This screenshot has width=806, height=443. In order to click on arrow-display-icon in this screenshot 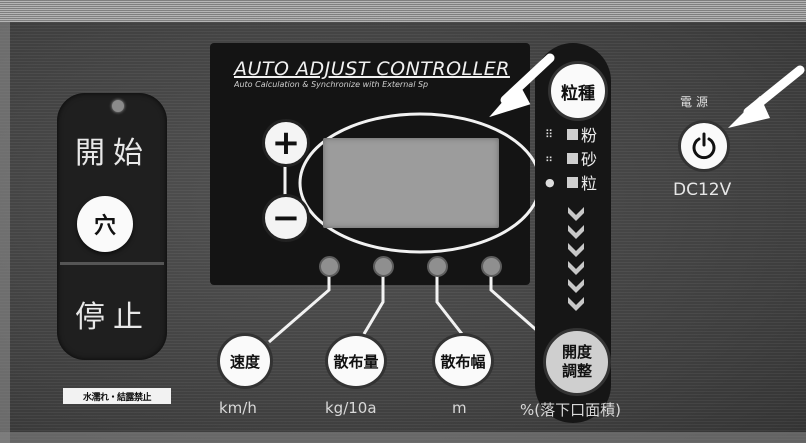, I will do `click(522, 85)`.